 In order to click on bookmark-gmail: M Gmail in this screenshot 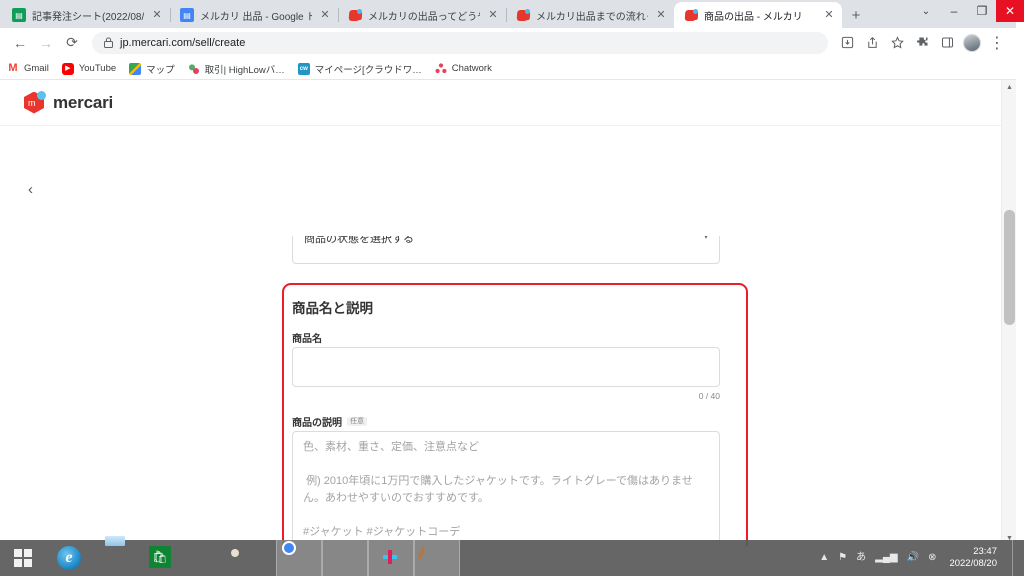, I will do `click(28, 68)`.